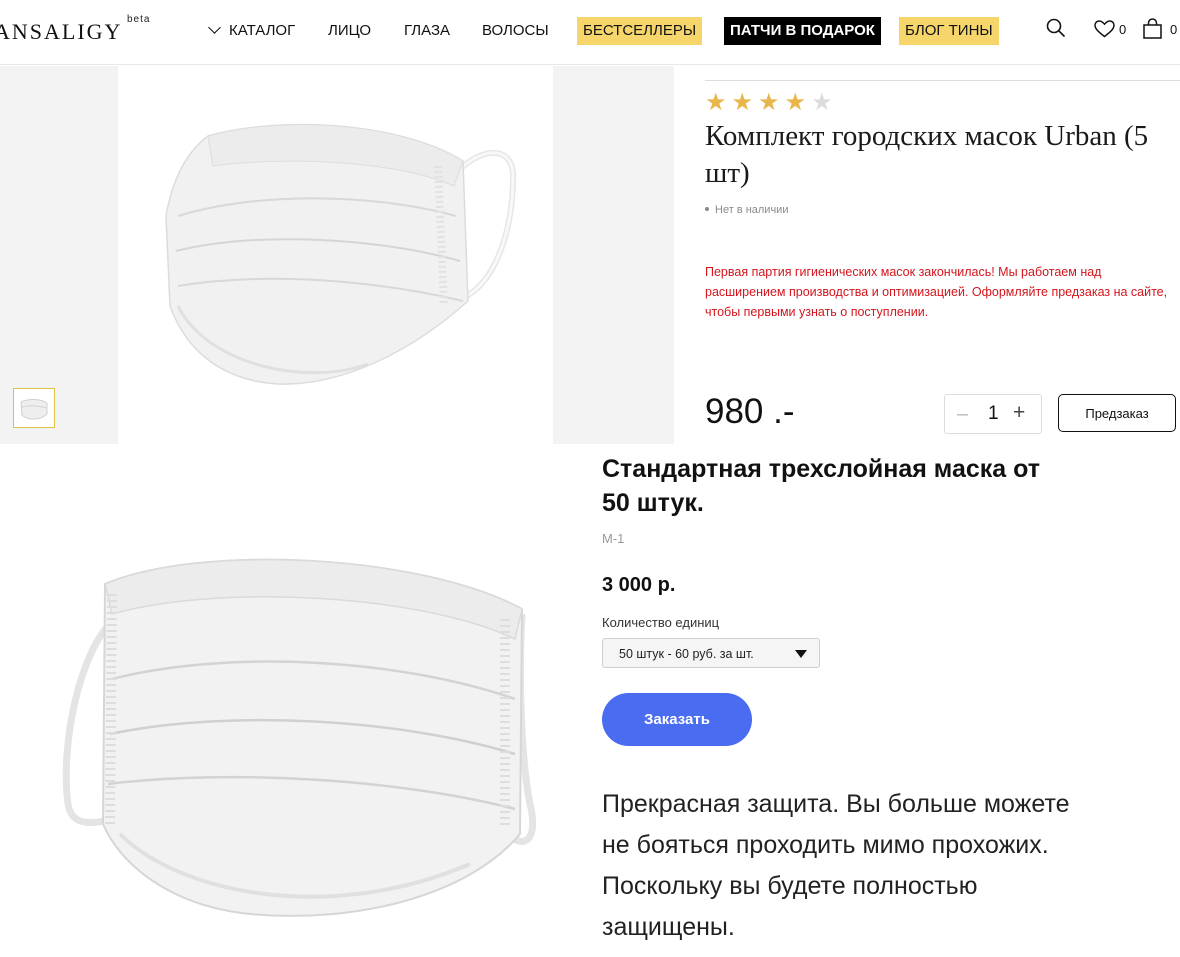  Describe the element at coordinates (341, 254) in the screenshot. I see `face-mask-image` at that location.